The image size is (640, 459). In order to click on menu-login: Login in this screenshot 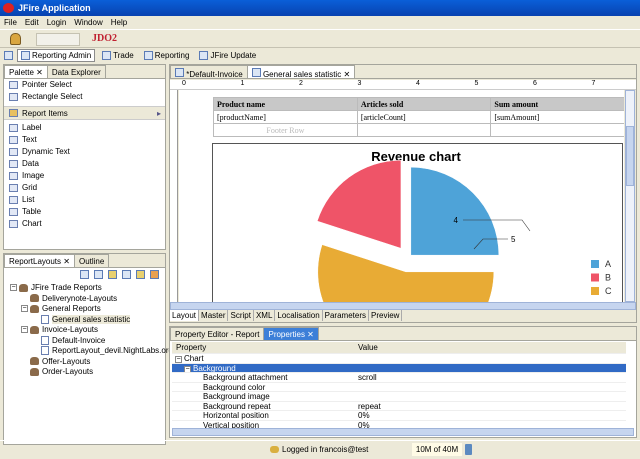, I will do `click(57, 22)`.